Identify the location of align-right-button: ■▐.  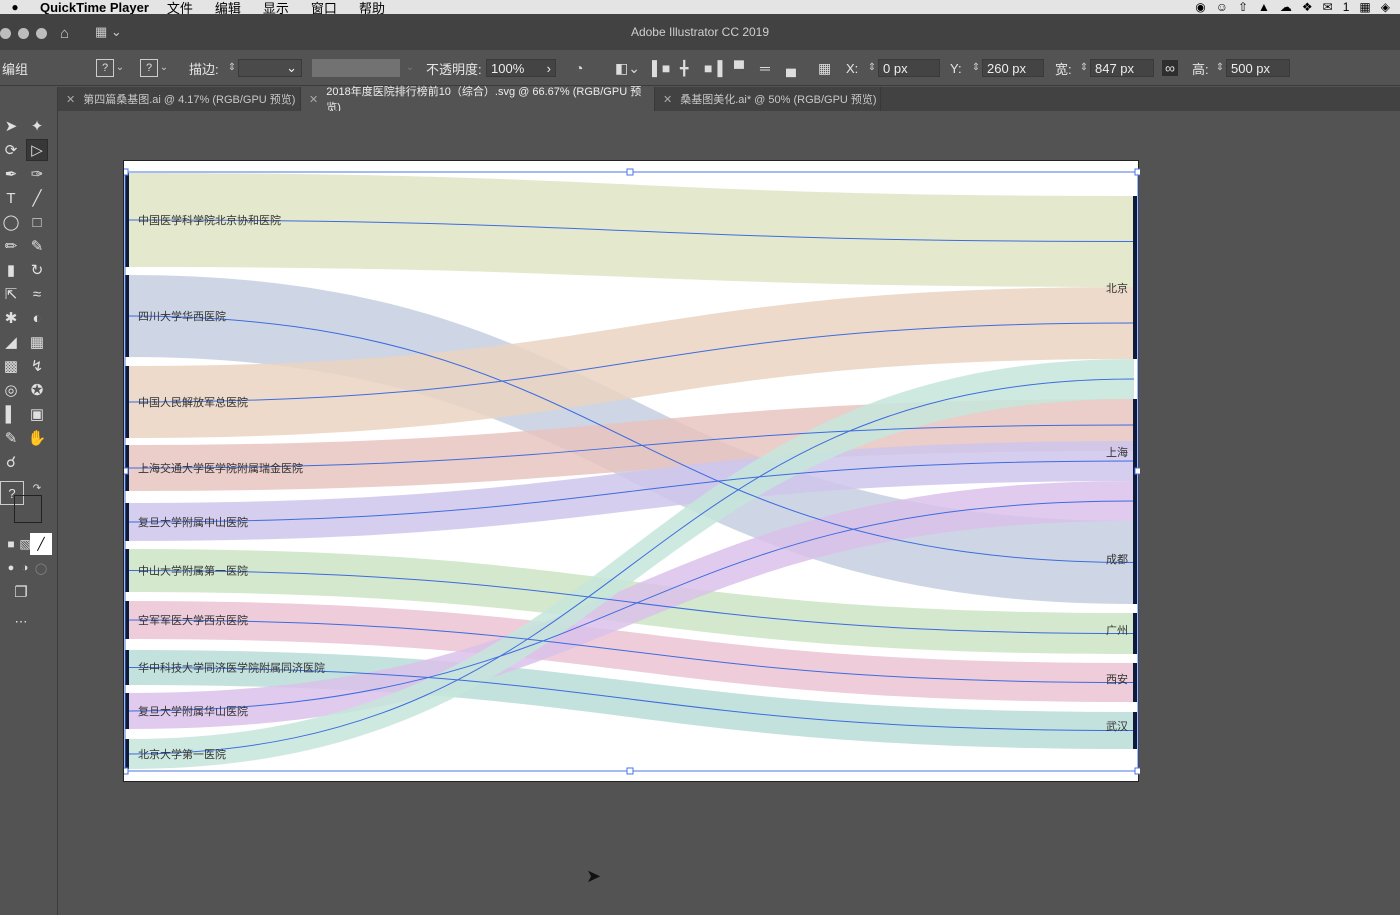
(713, 68).